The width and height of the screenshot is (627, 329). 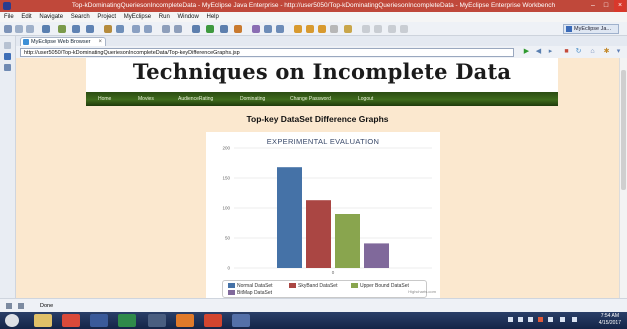 What do you see at coordinates (80, 17) in the screenshot?
I see `menu-search: Search` at bounding box center [80, 17].